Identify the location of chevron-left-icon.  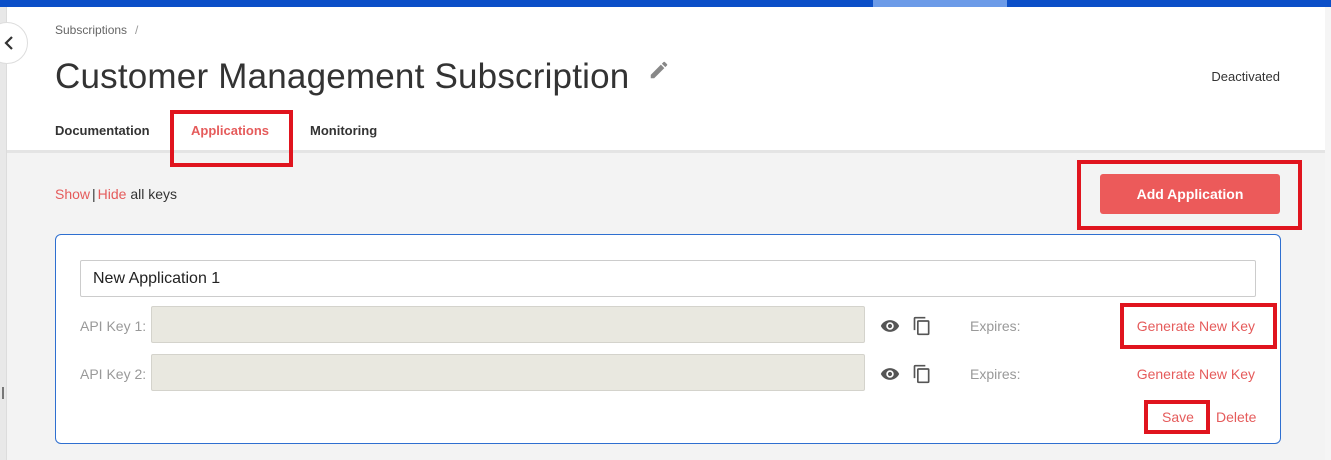
(8, 43).